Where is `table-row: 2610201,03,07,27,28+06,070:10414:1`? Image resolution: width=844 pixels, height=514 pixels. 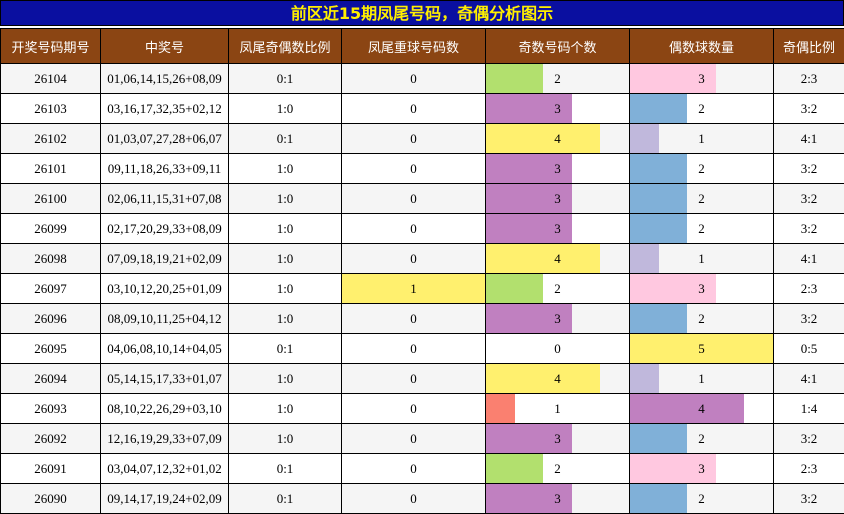
table-row: 2610201,03,07,27,28+06,070:10414:1 is located at coordinates (422, 139).